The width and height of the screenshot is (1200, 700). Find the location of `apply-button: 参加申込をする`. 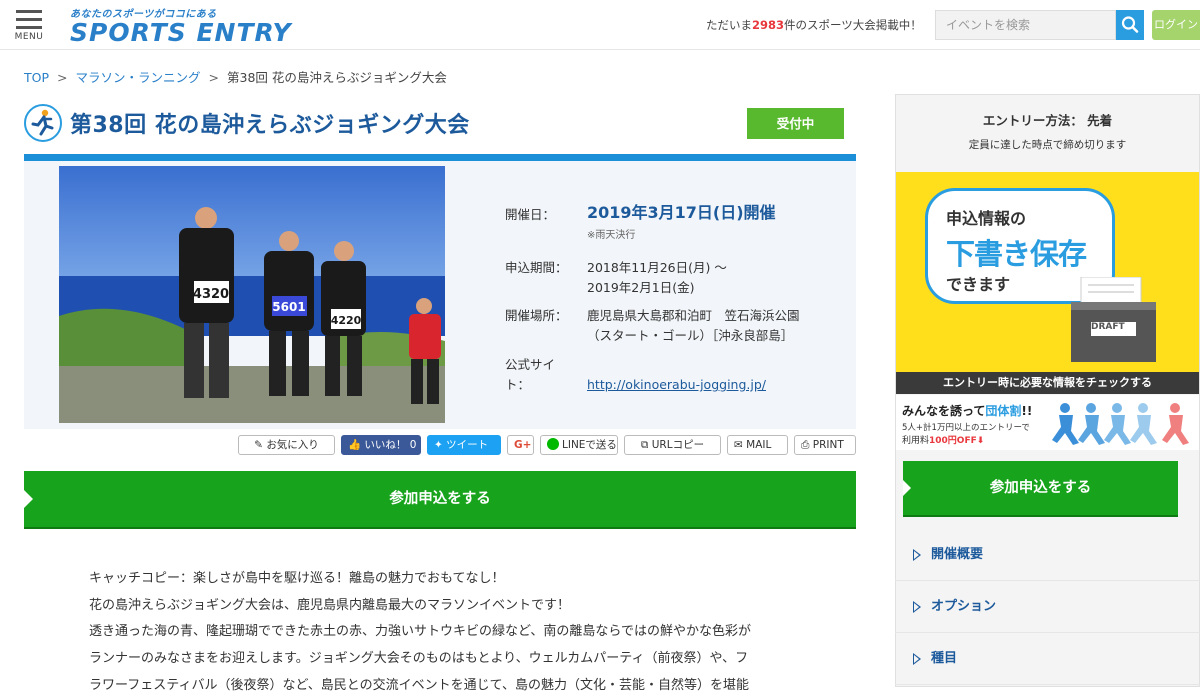

apply-button: 参加申込をする is located at coordinates (440, 499).